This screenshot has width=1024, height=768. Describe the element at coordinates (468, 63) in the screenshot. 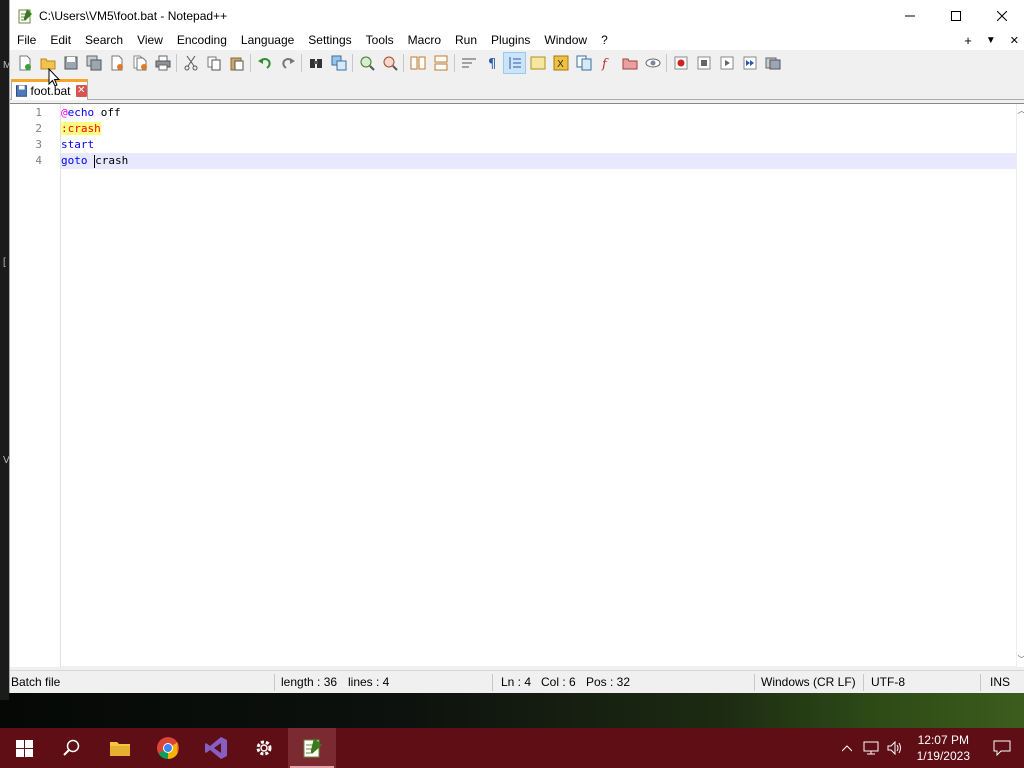

I see `word-wrap-button` at that location.